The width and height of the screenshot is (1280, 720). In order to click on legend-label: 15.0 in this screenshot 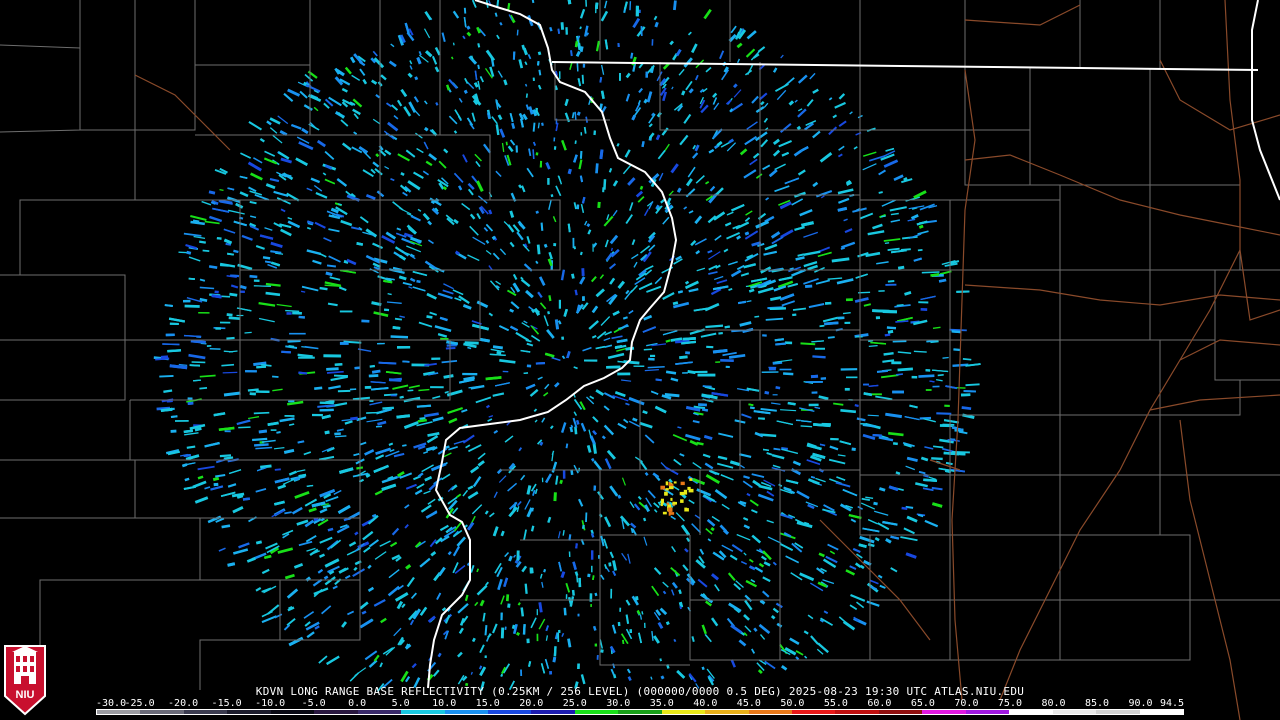, I will do `click(487, 703)`.